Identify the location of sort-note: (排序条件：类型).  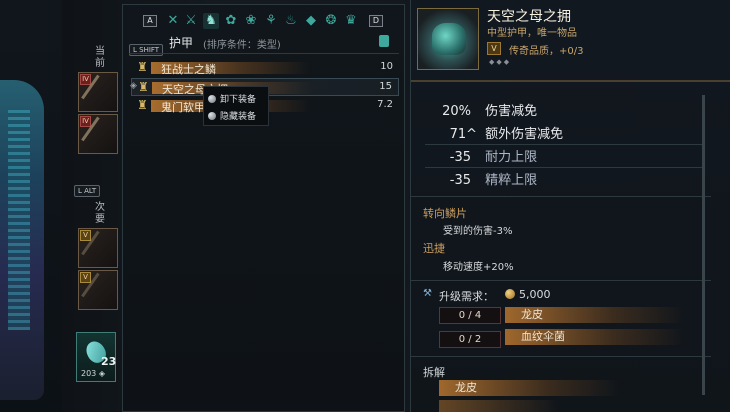
(242, 45).